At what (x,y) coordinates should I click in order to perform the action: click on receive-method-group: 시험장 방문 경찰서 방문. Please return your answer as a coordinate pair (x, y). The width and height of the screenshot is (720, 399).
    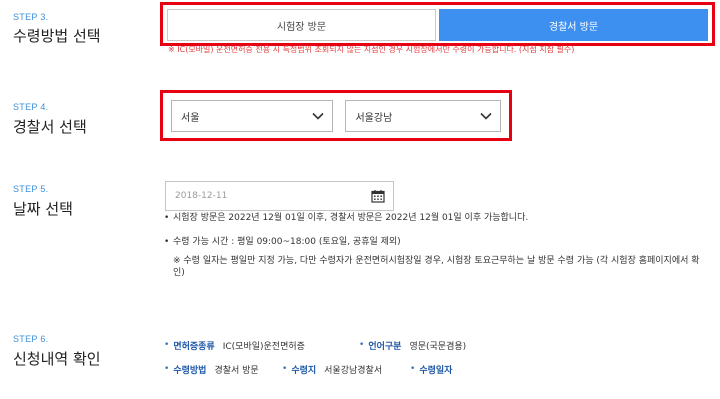
    Looking at the image, I should click on (437, 24).